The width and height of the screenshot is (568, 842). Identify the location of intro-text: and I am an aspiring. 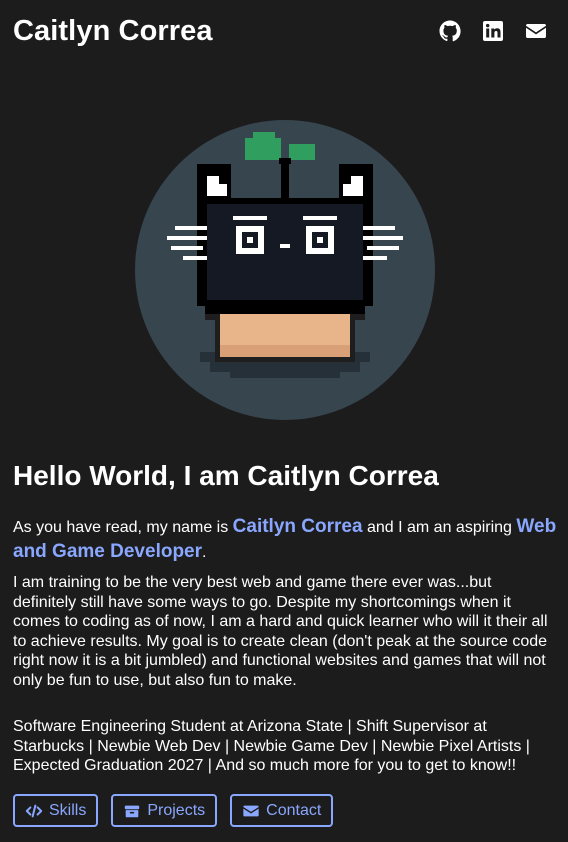
(439, 527).